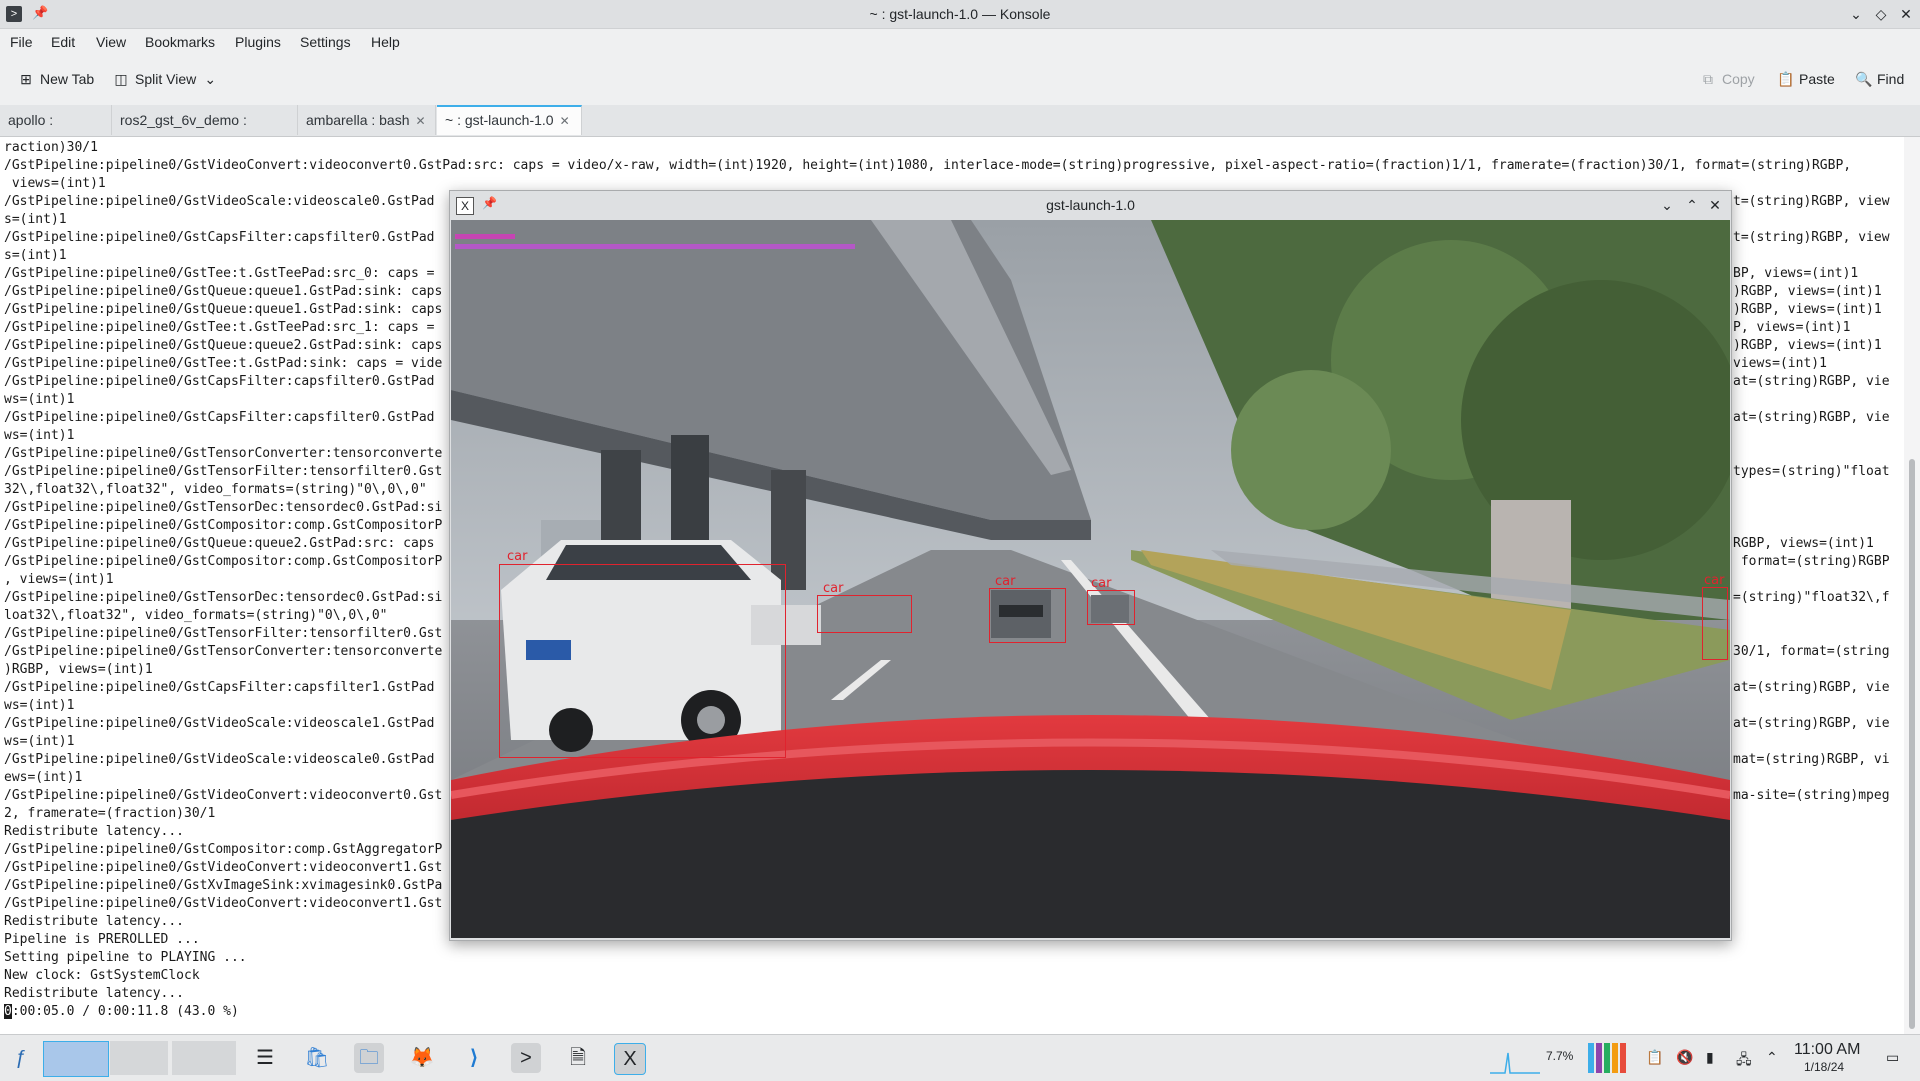 This screenshot has height=1081, width=1920. I want to click on scrollbar-thumb, so click(1912, 744).